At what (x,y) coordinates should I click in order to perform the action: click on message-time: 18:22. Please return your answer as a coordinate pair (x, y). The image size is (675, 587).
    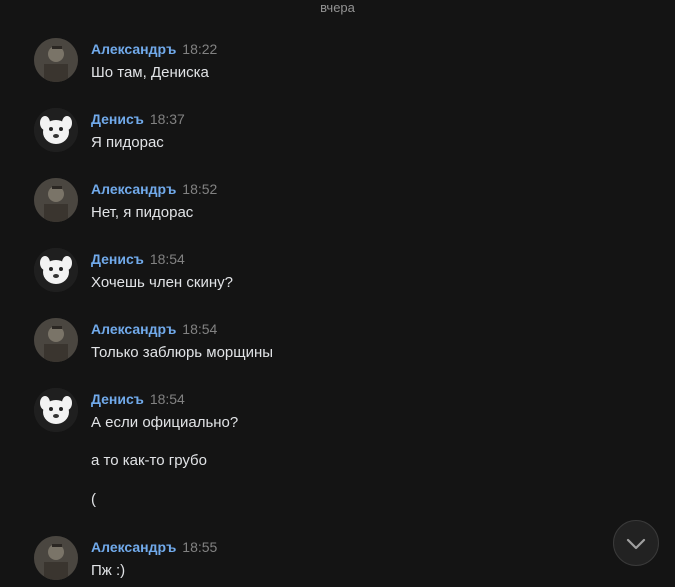
    Looking at the image, I should click on (200, 49).